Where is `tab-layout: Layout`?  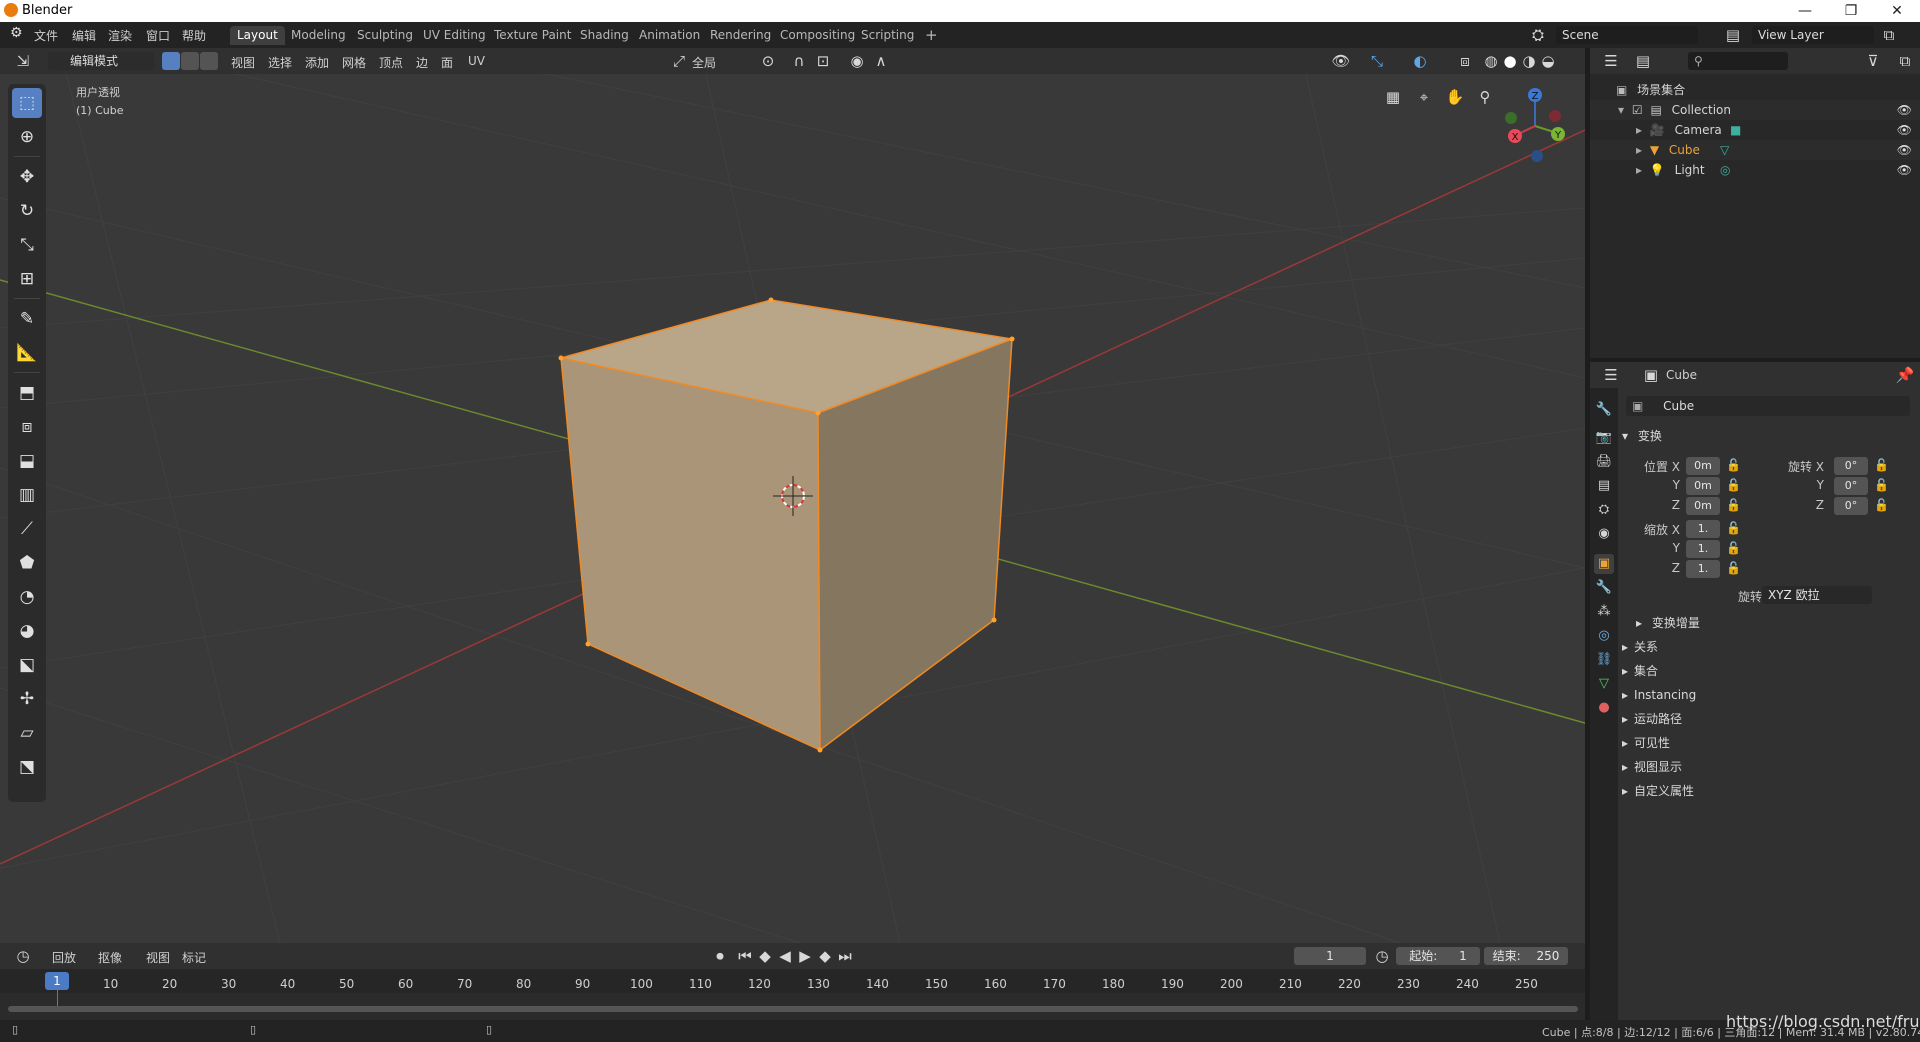
tab-layout: Layout is located at coordinates (257, 35).